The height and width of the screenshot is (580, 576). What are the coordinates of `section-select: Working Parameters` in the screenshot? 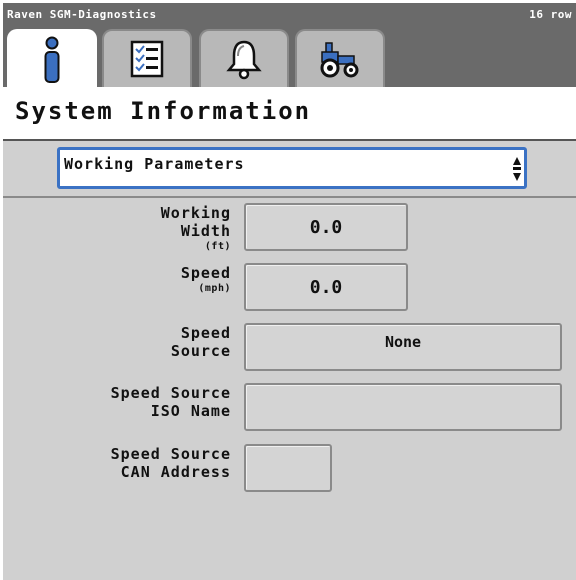 It's located at (292, 168).